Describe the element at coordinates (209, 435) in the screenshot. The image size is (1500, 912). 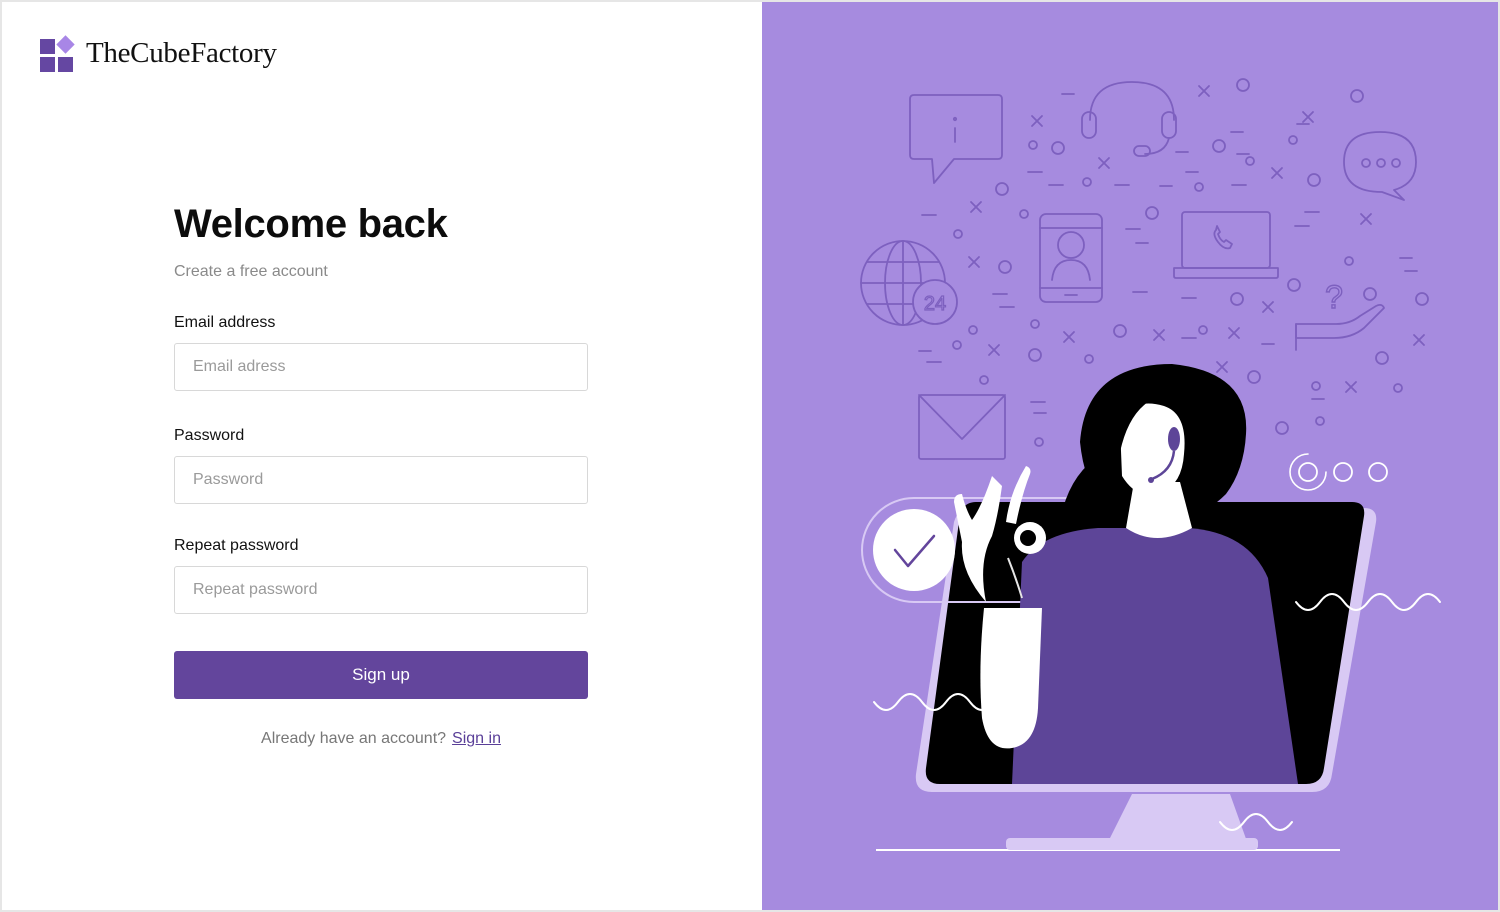
I see `password-label: Password` at that location.